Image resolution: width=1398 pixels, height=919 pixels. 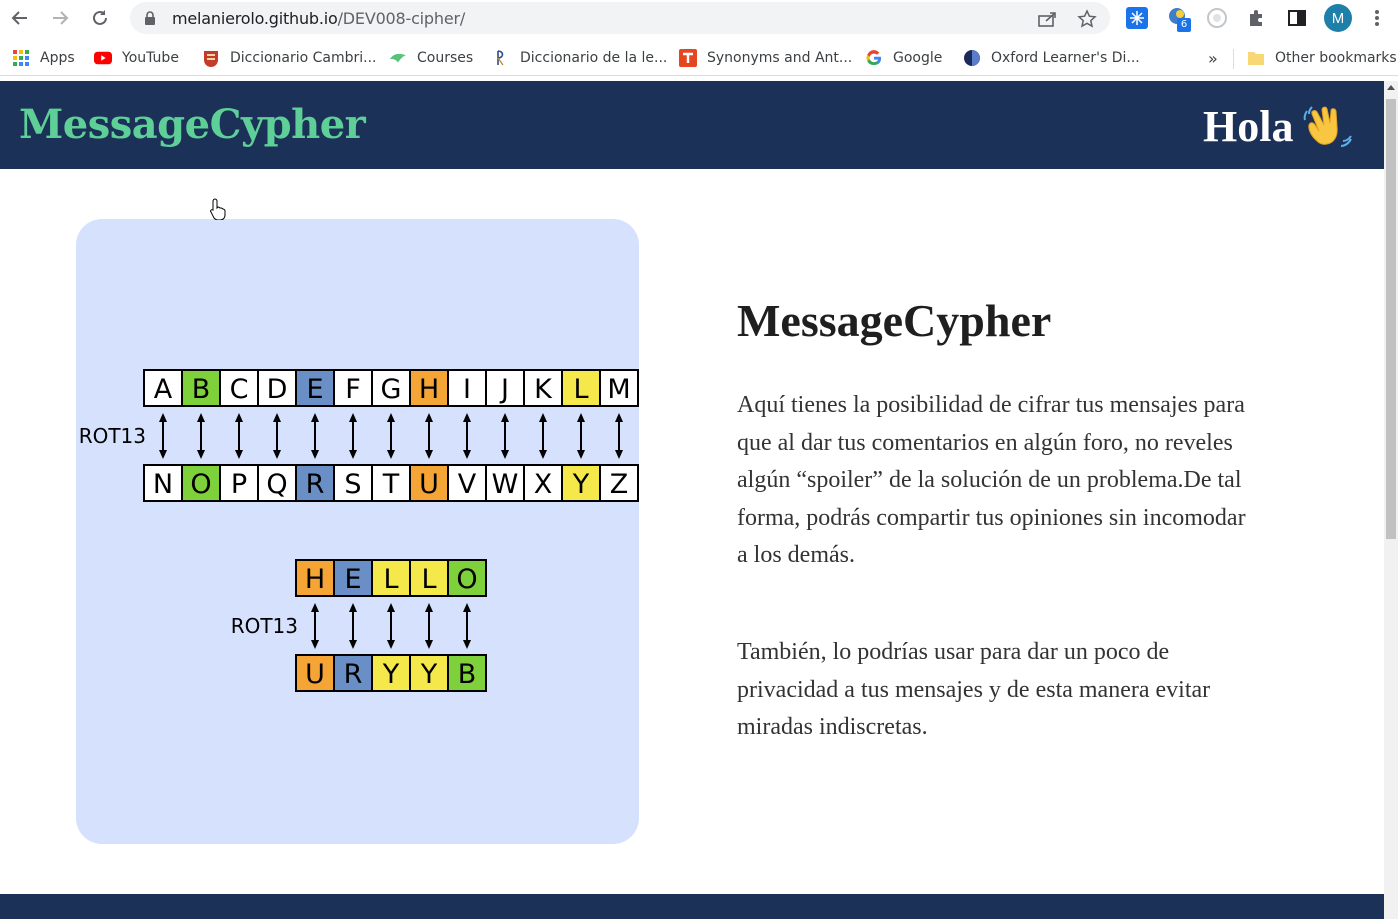 What do you see at coordinates (391, 389) in the screenshot?
I see `letter-text: G` at bounding box center [391, 389].